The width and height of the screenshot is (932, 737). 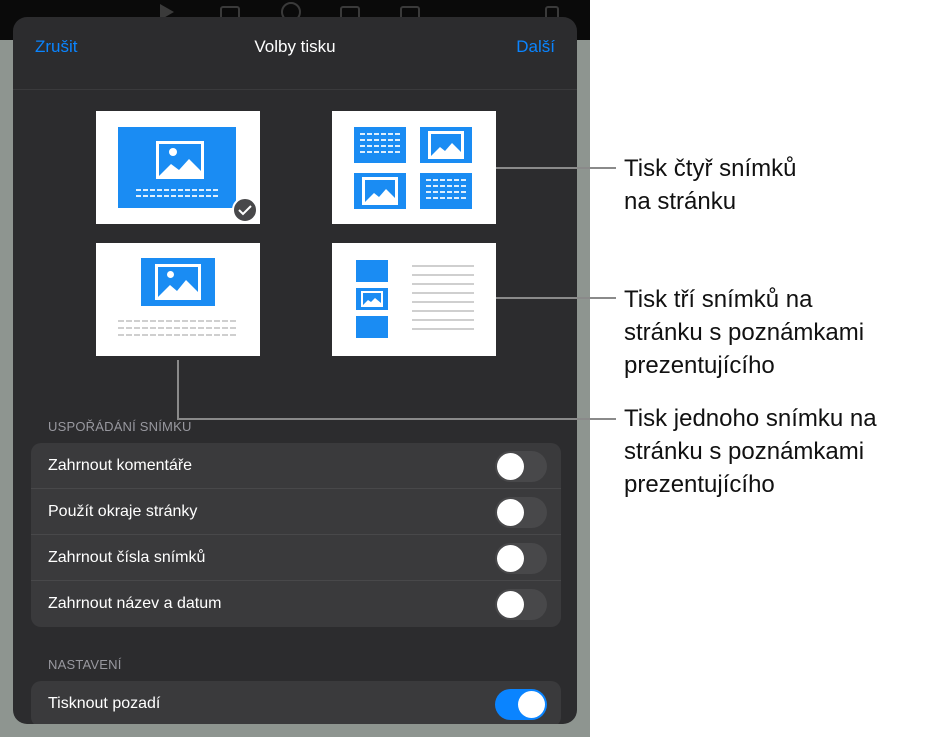 What do you see at coordinates (296, 558) in the screenshot?
I see `list-item: Zahrnout čísla snímků` at bounding box center [296, 558].